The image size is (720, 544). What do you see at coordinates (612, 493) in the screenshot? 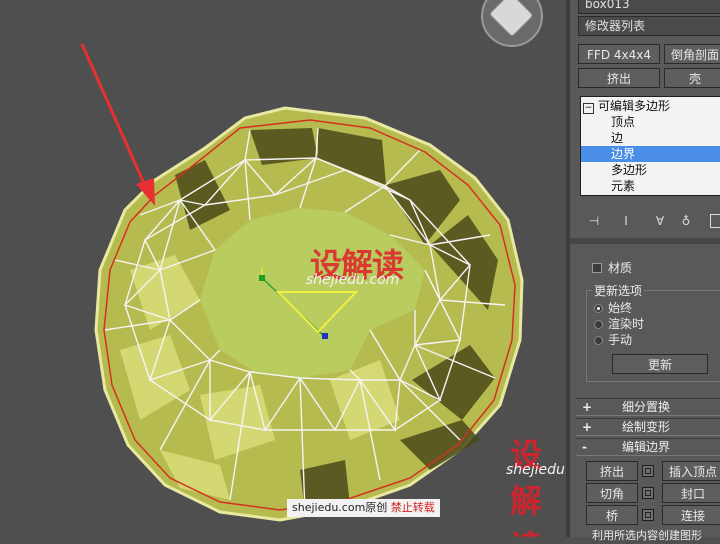
I see `chamfer-button: 切角` at bounding box center [612, 493].